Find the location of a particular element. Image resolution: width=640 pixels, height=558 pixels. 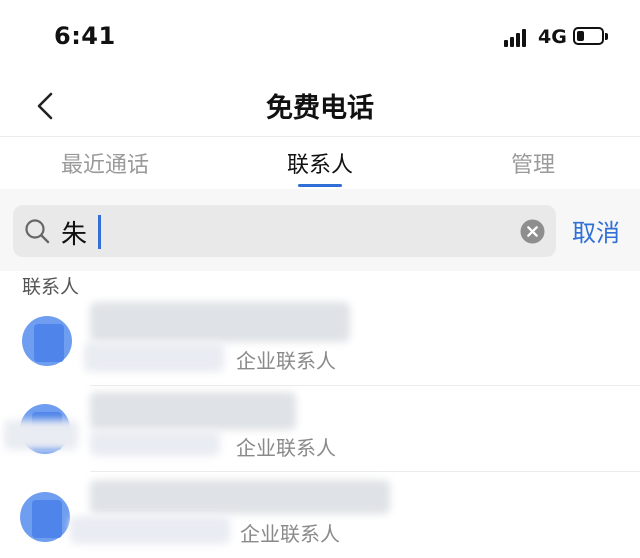

search-icon is located at coordinates (37, 231).